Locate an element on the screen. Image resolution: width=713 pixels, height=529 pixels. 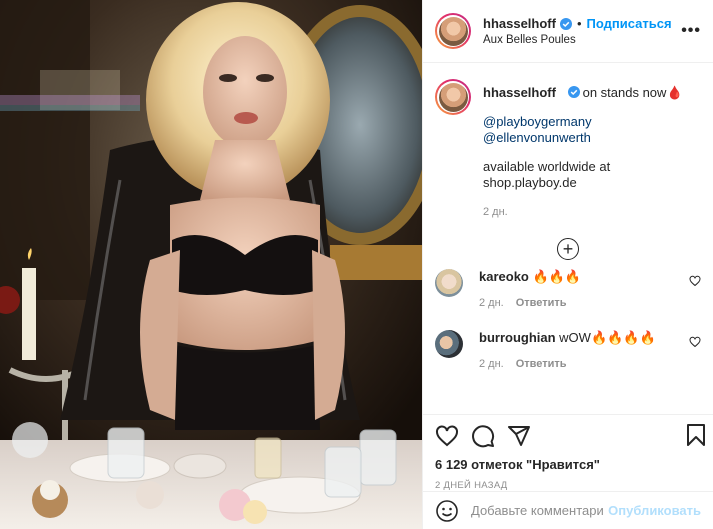
load-more-comments-button: + is located at coordinates (568, 249).